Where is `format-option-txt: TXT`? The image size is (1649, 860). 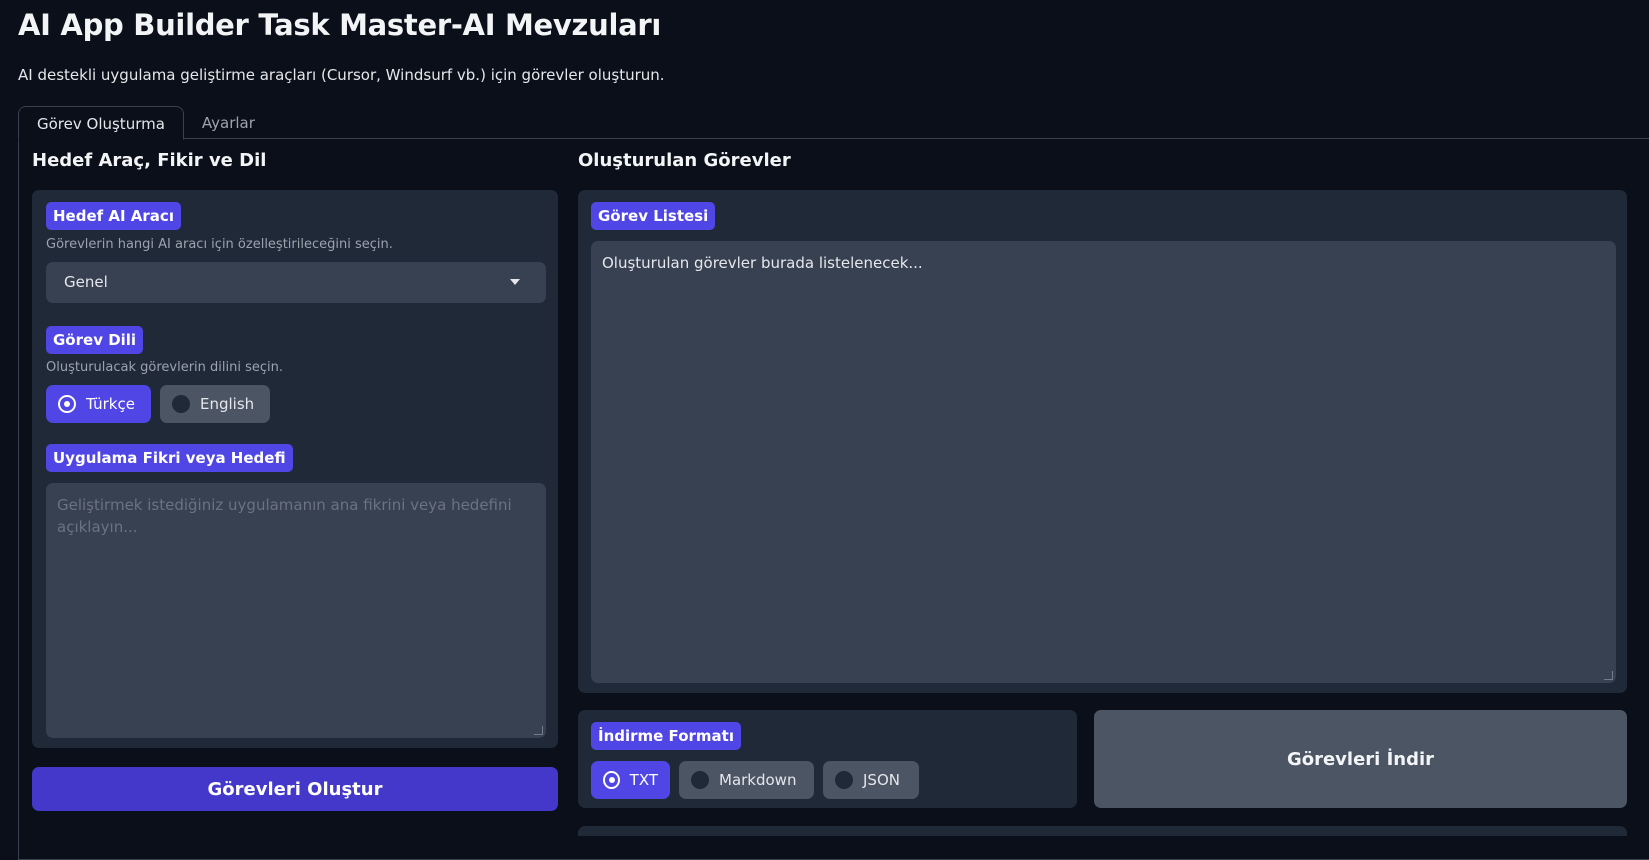 format-option-txt: TXT is located at coordinates (630, 780).